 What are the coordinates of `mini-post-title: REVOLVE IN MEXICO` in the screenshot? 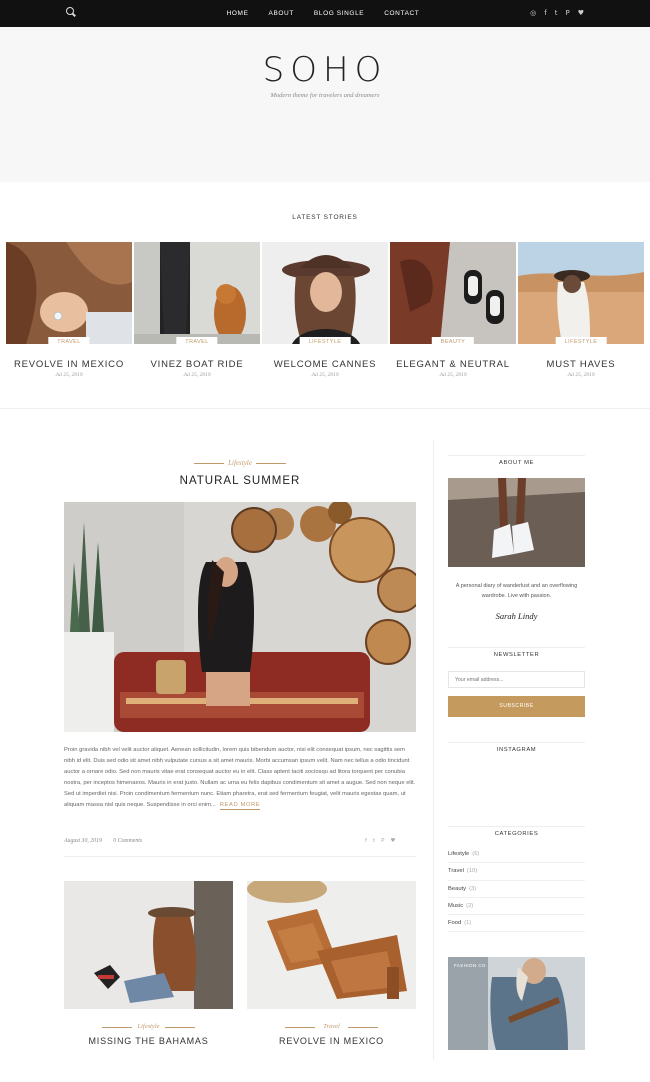 It's located at (331, 1041).